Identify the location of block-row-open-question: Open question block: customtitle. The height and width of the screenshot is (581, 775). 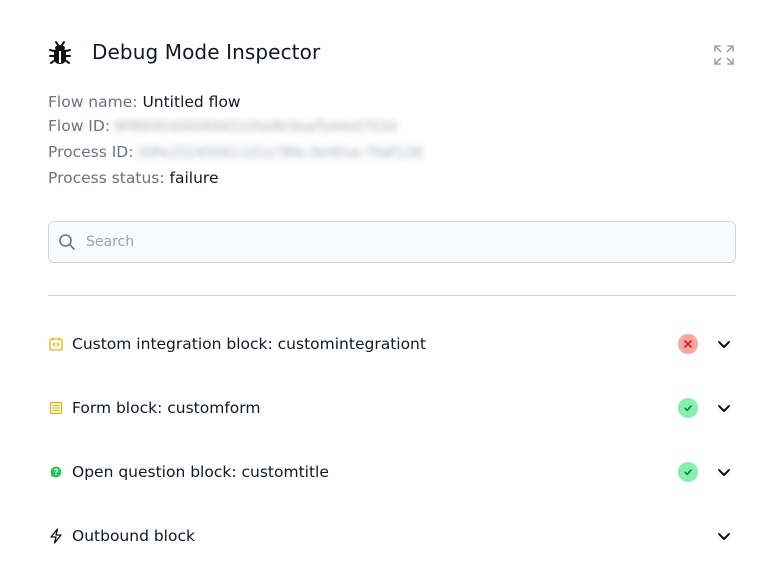
(392, 472).